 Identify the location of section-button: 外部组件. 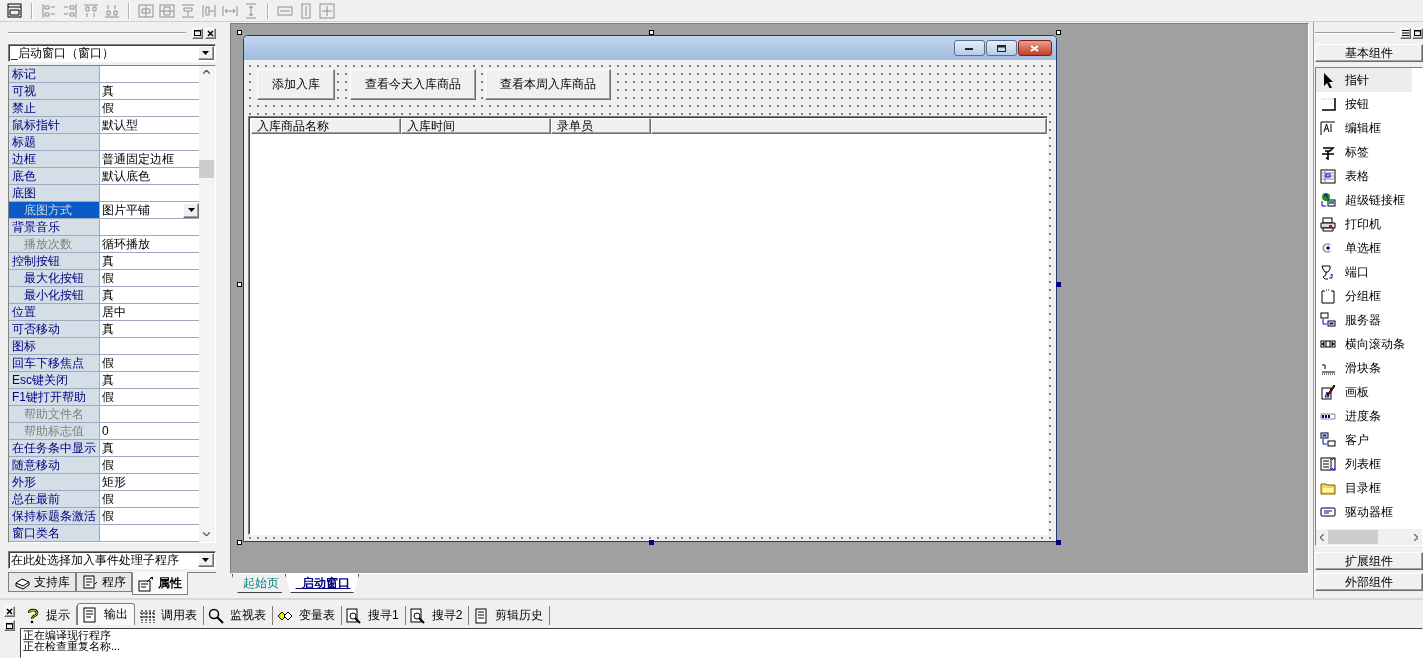
(1369, 582).